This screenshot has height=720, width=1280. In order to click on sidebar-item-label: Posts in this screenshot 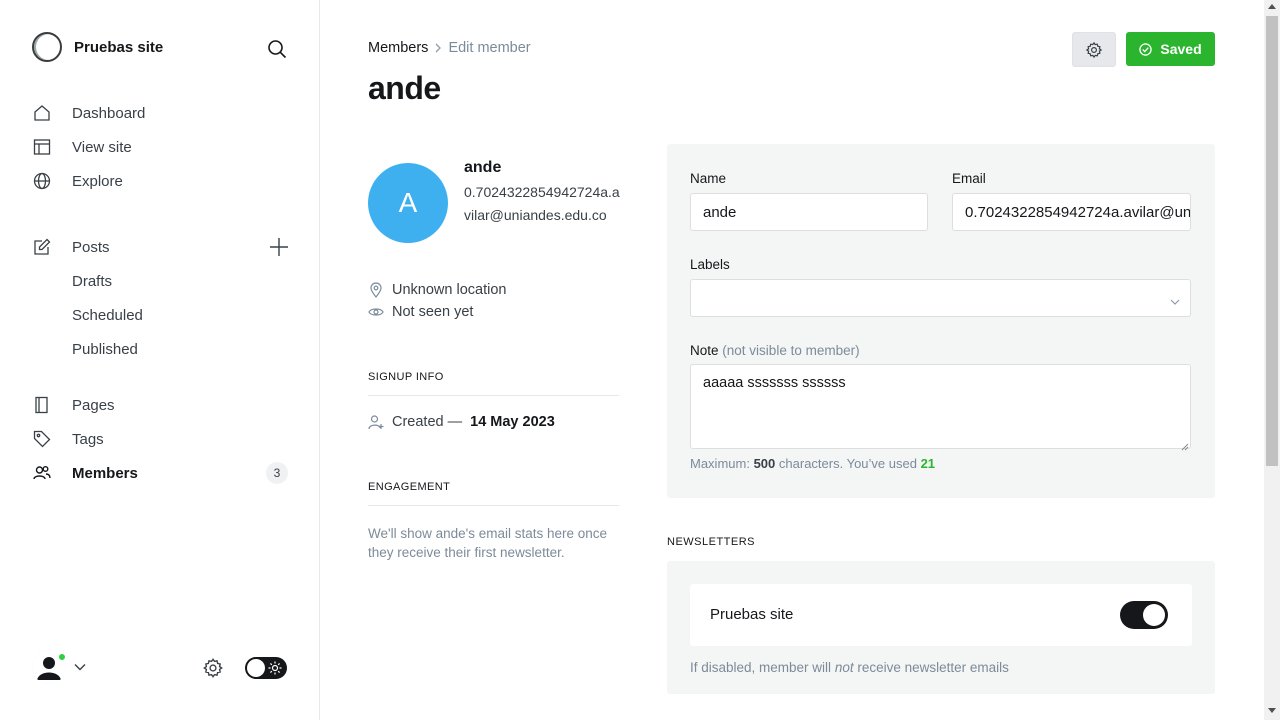, I will do `click(91, 247)`.